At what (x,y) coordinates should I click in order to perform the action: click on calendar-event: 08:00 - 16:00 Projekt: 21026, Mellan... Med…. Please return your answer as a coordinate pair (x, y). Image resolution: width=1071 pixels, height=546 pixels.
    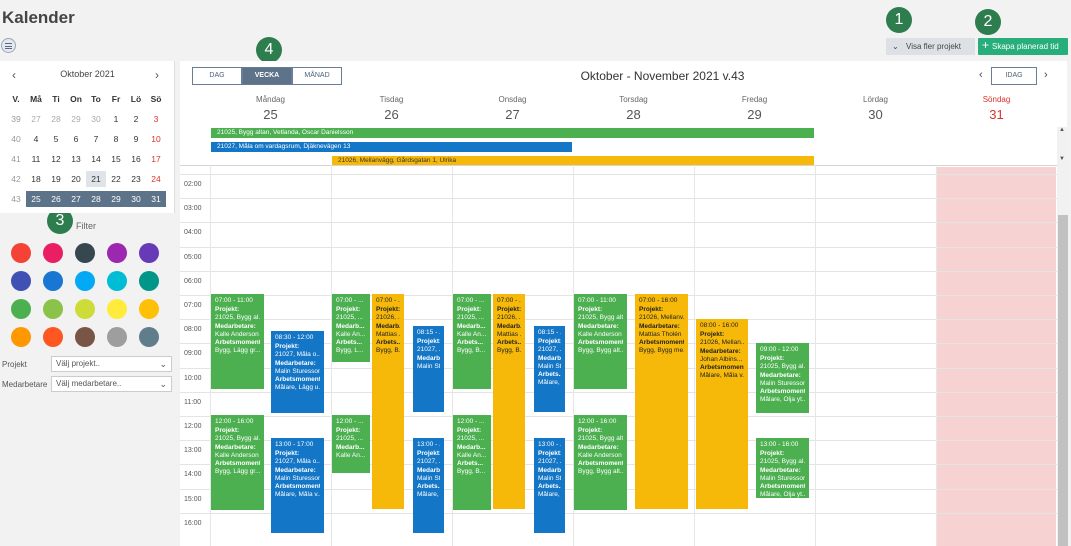
    Looking at the image, I should click on (722, 414).